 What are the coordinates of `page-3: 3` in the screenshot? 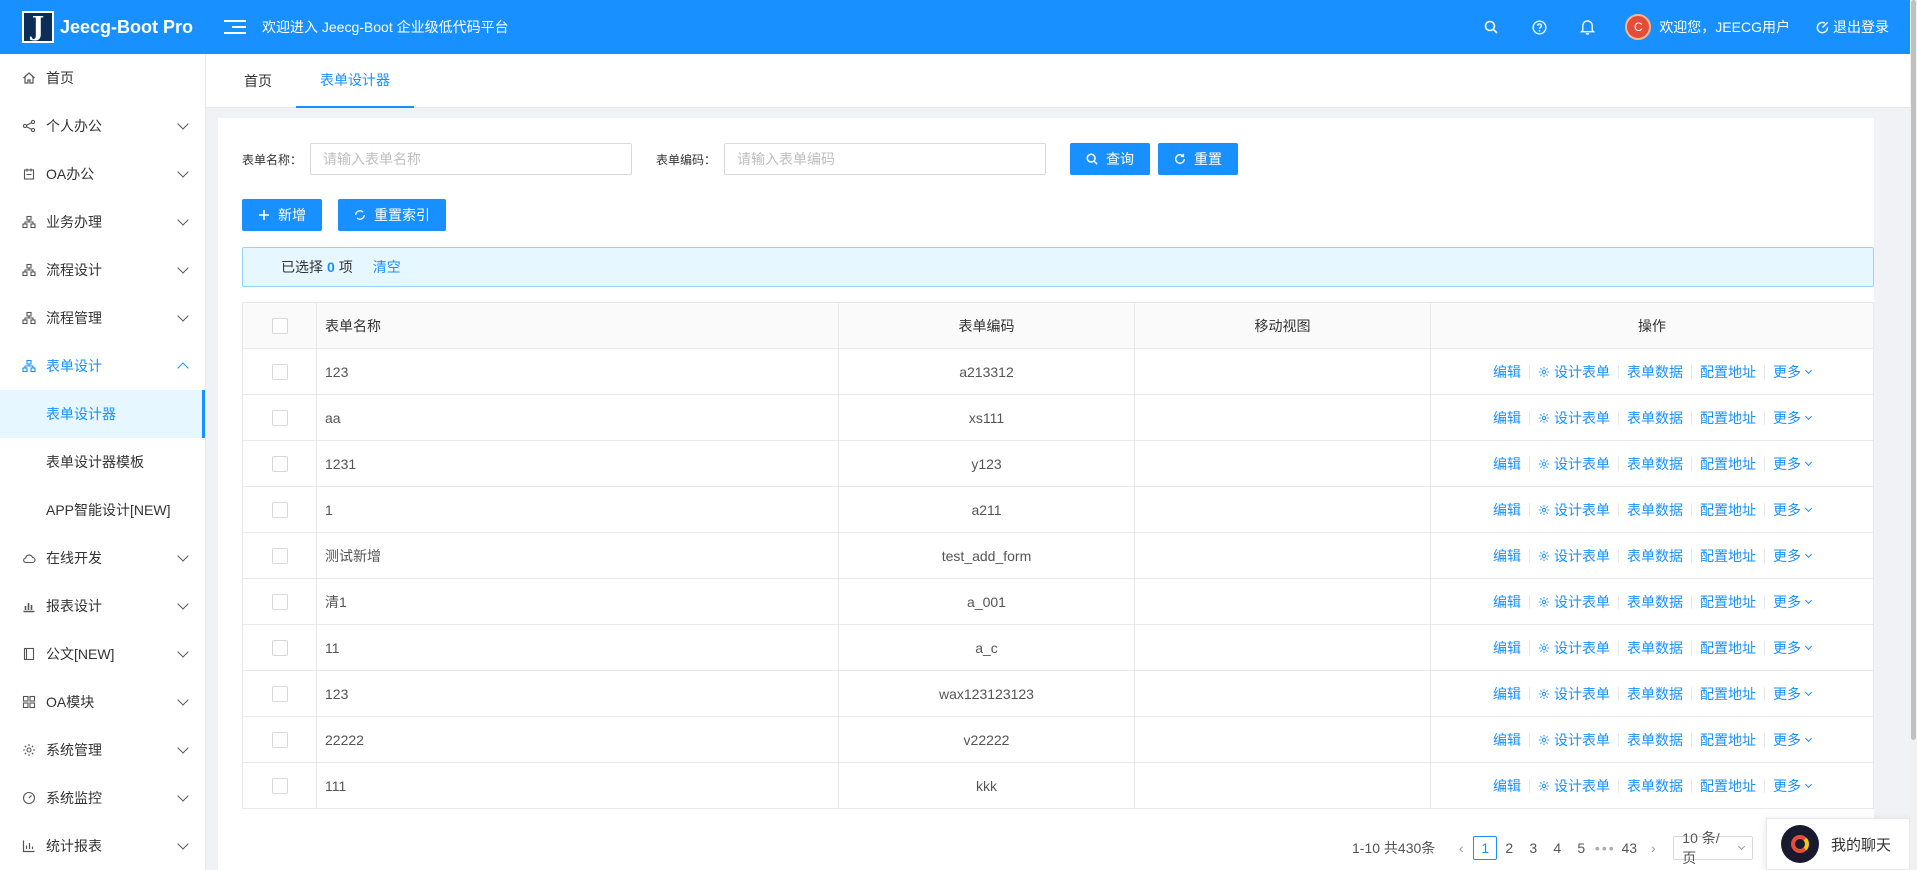 It's located at (1533, 848).